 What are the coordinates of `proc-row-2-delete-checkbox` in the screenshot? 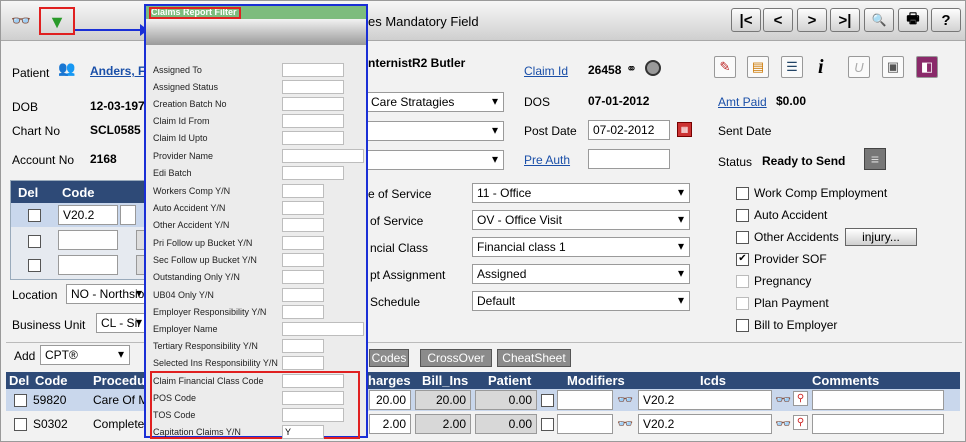 It's located at (20, 424).